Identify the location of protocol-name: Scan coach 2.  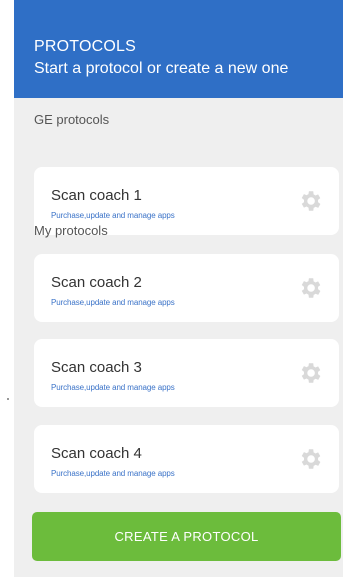
(96, 282).